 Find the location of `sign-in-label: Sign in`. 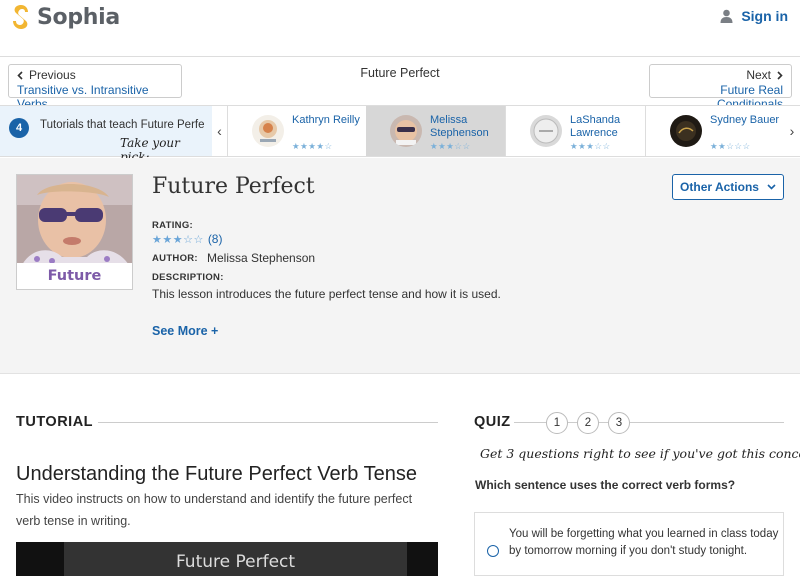

sign-in-label: Sign in is located at coordinates (764, 16).